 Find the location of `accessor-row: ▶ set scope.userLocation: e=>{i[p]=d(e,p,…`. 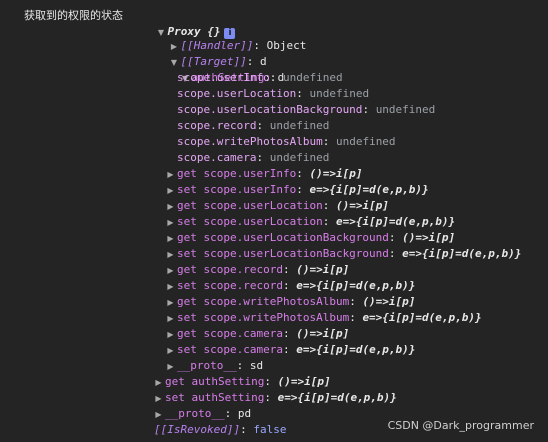

accessor-row: ▶ set scope.userLocation: e=>{i[p]=d(e,p,… is located at coordinates (310, 222).